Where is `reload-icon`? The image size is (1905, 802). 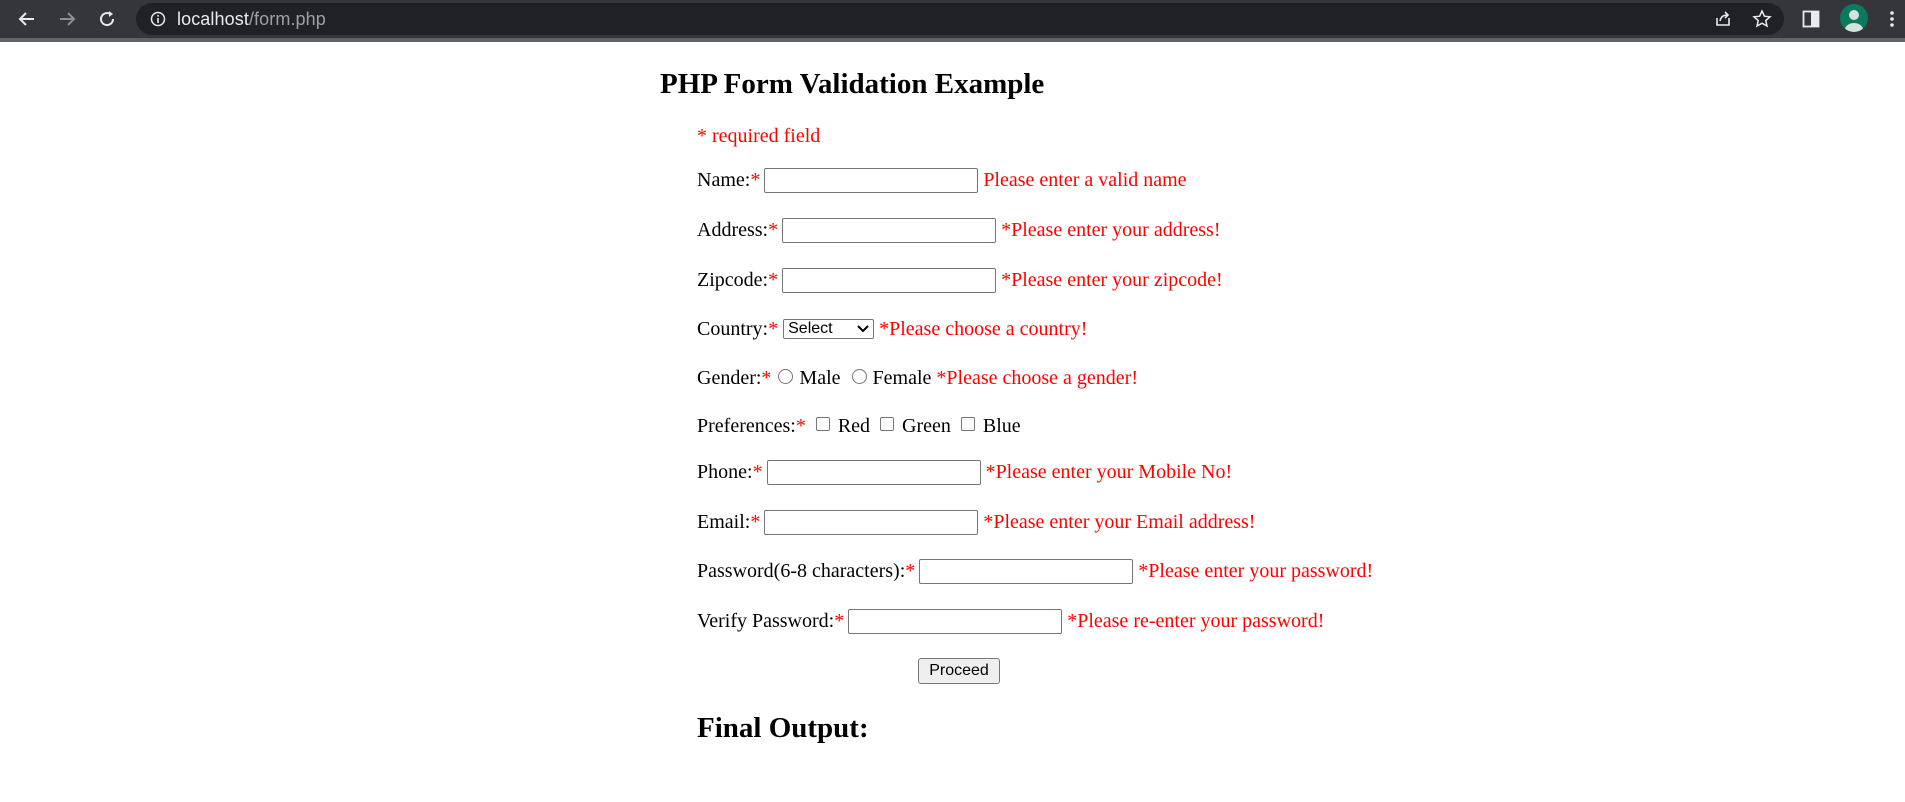
reload-icon is located at coordinates (107, 19).